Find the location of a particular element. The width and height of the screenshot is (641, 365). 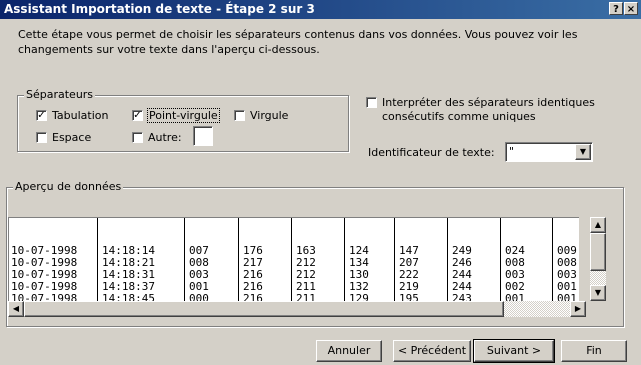

semicolon-checkbox-label: Point-virgule is located at coordinates (183, 115).